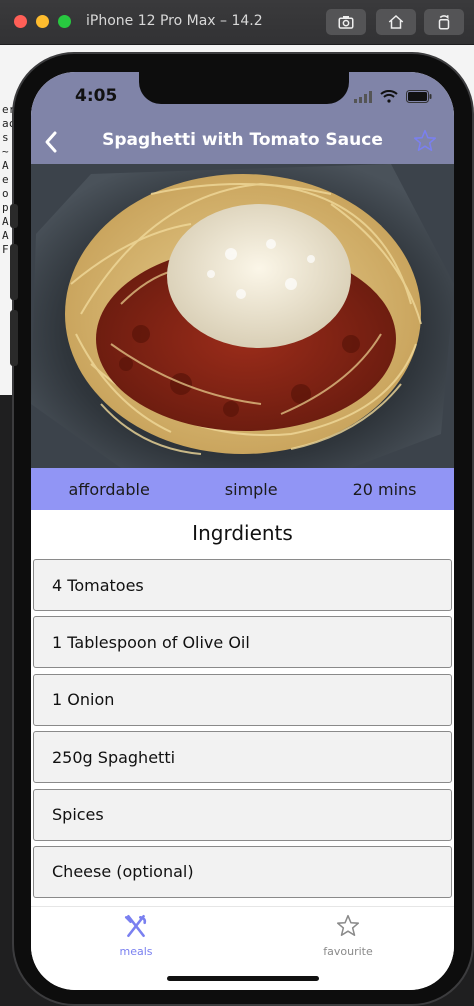  I want to click on ingredient-item: 250g Spaghetti, so click(242, 757).